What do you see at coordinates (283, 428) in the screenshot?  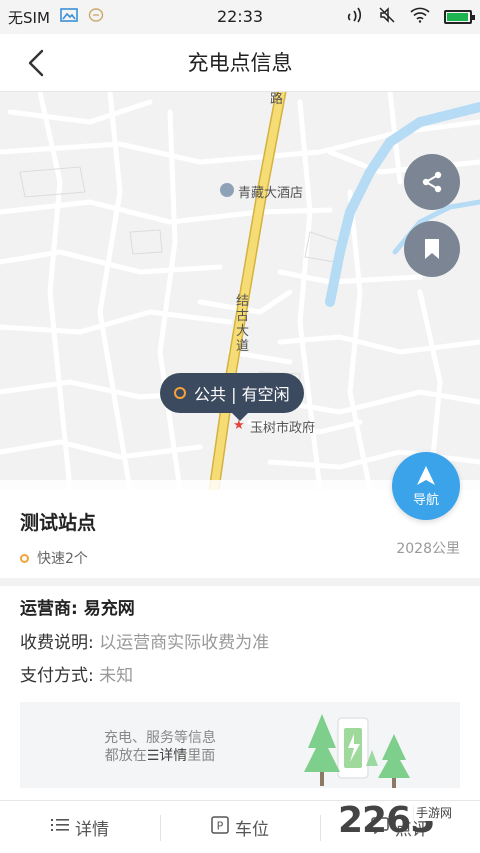 I see `poi-government-label: 玉树市政府` at bounding box center [283, 428].